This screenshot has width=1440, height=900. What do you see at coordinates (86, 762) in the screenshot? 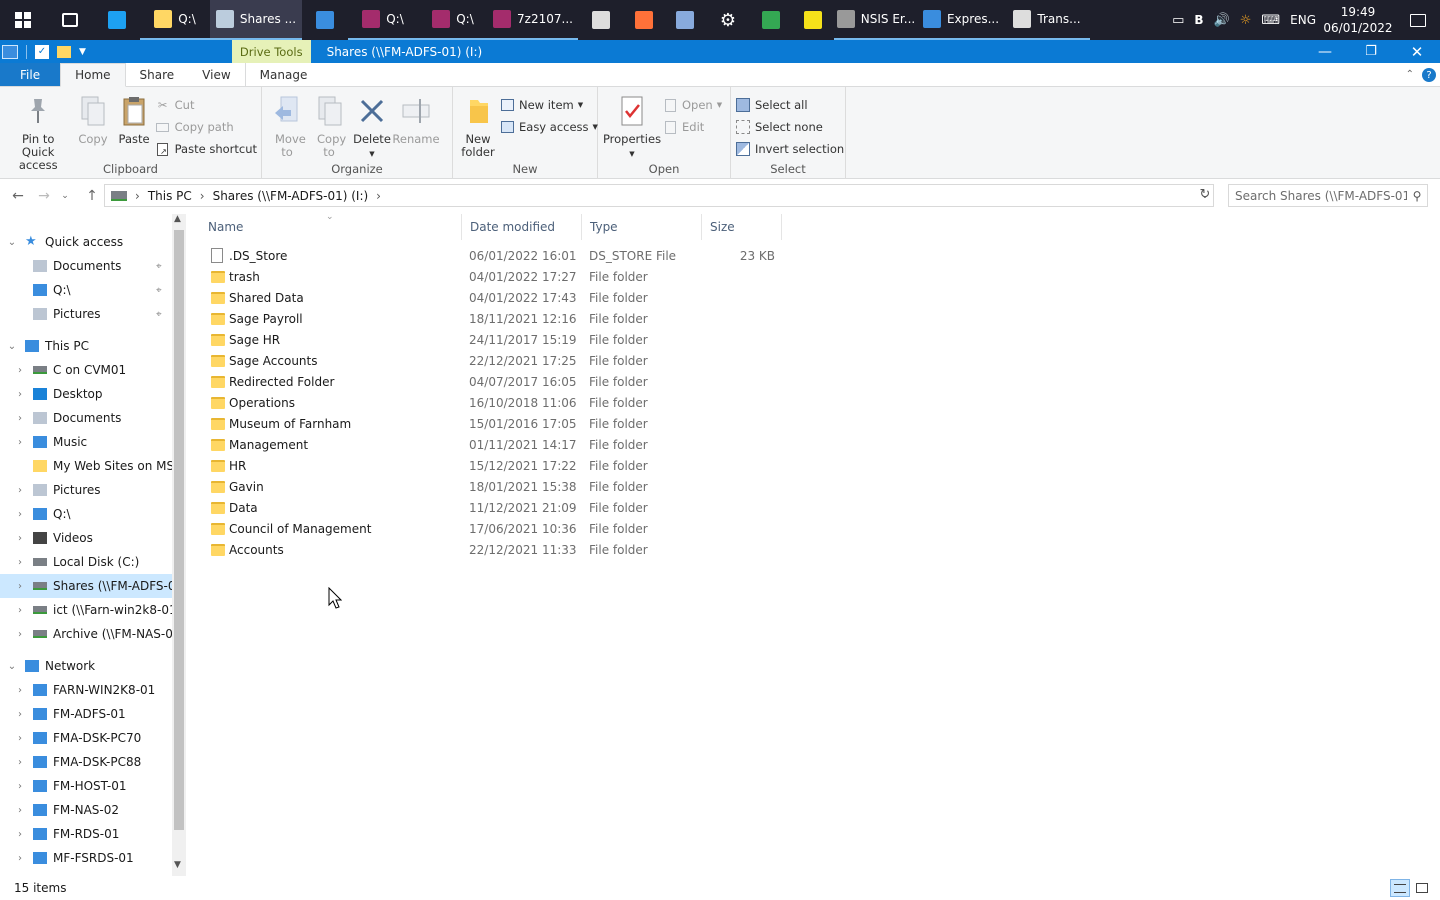
I see `nav-item: › FMA-DSK-PC88` at bounding box center [86, 762].